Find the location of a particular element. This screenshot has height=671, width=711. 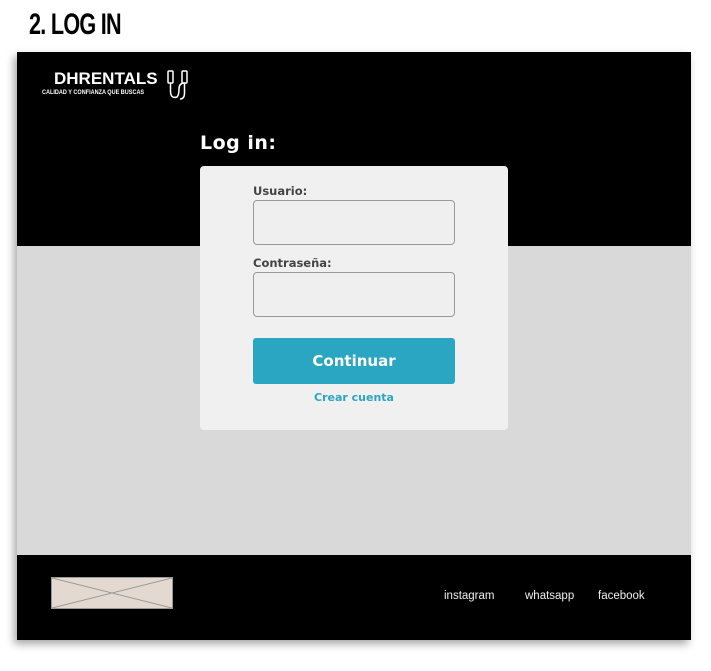

footer-link-instagram: instagram is located at coordinates (469, 596).